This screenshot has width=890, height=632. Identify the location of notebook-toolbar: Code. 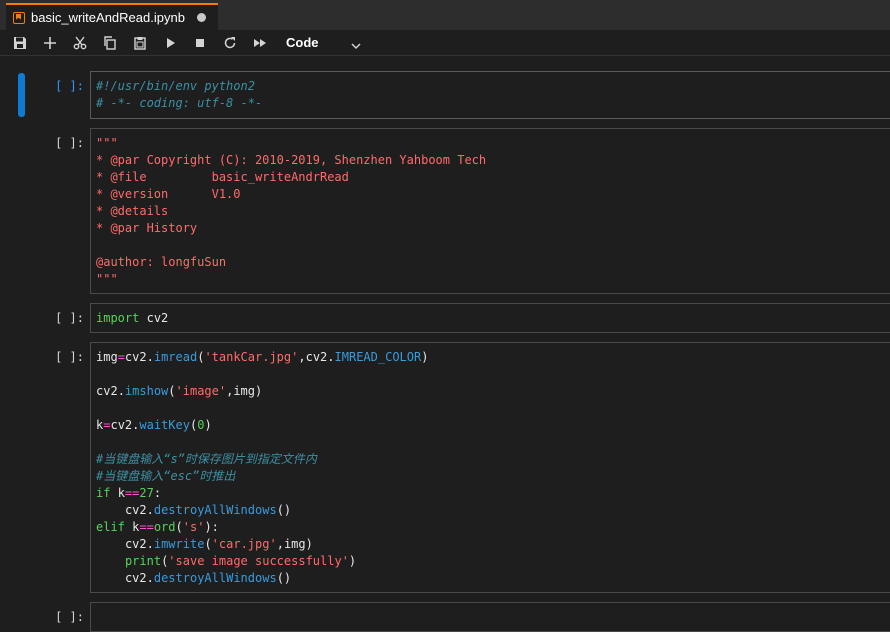
(445, 43).